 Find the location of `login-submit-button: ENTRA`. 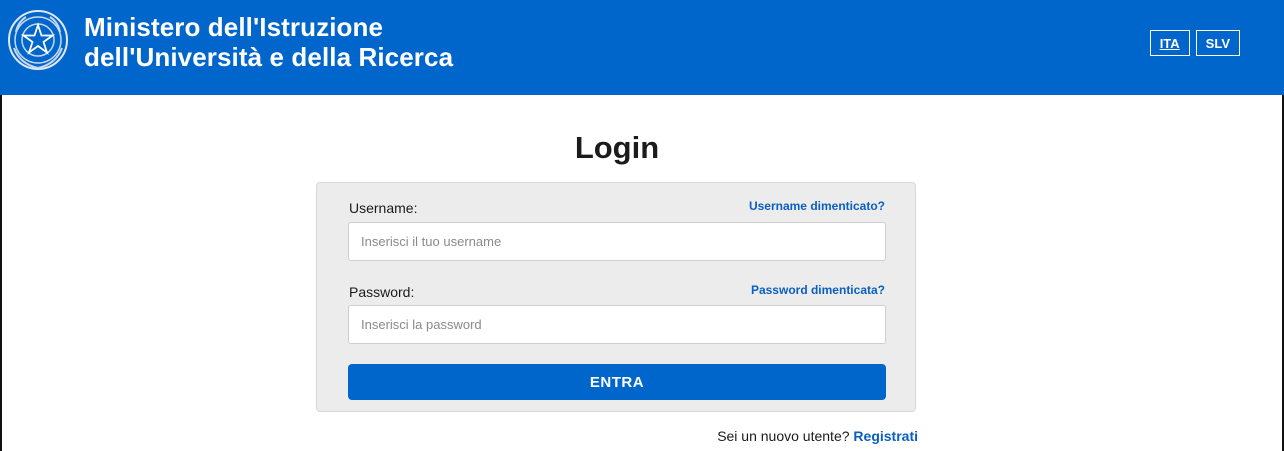

login-submit-button: ENTRA is located at coordinates (617, 382).